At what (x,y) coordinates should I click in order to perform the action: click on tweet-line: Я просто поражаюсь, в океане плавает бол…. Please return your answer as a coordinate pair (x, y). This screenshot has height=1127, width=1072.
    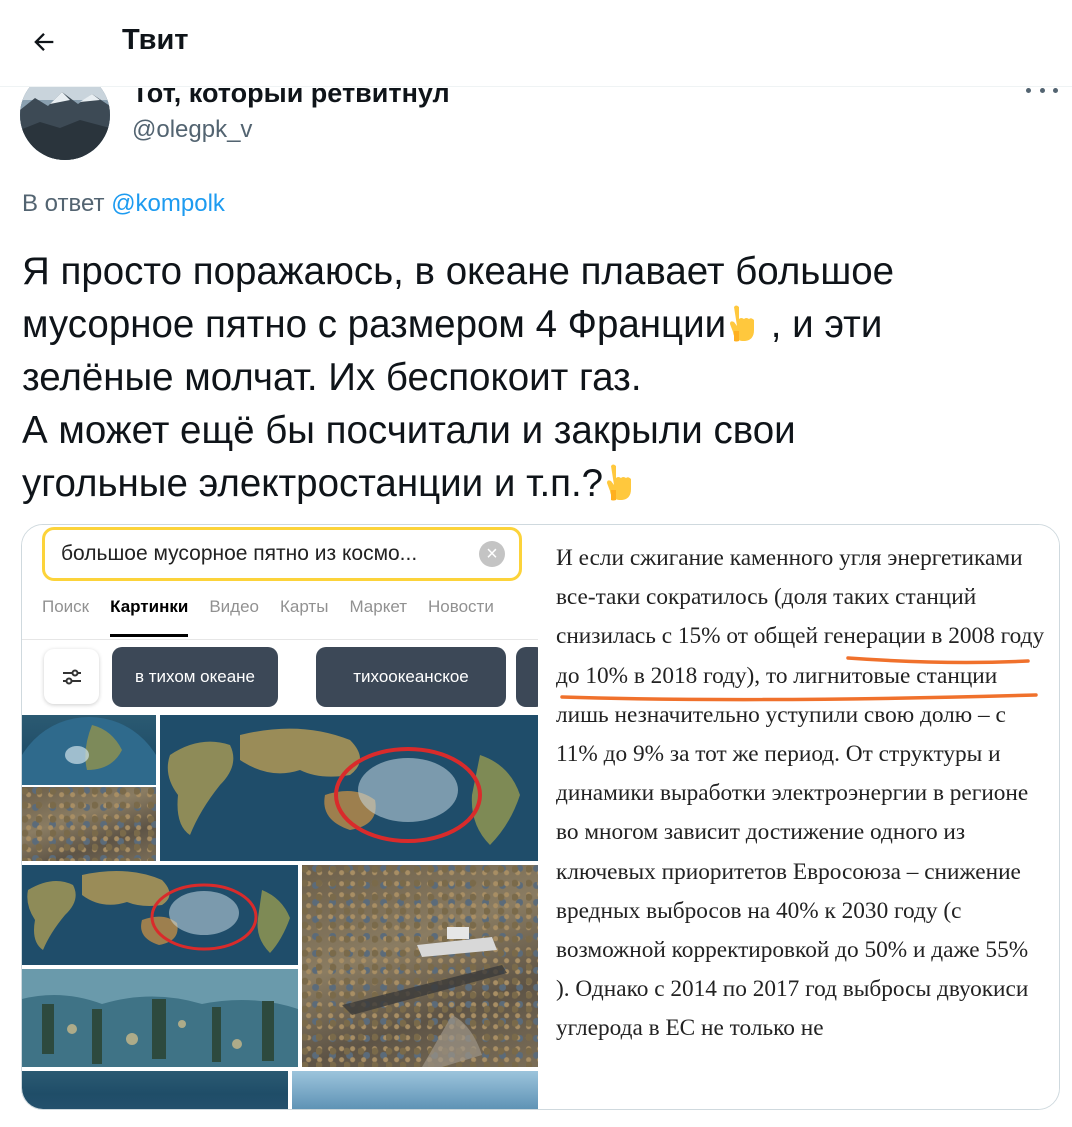
    Looking at the image, I should click on (458, 271).